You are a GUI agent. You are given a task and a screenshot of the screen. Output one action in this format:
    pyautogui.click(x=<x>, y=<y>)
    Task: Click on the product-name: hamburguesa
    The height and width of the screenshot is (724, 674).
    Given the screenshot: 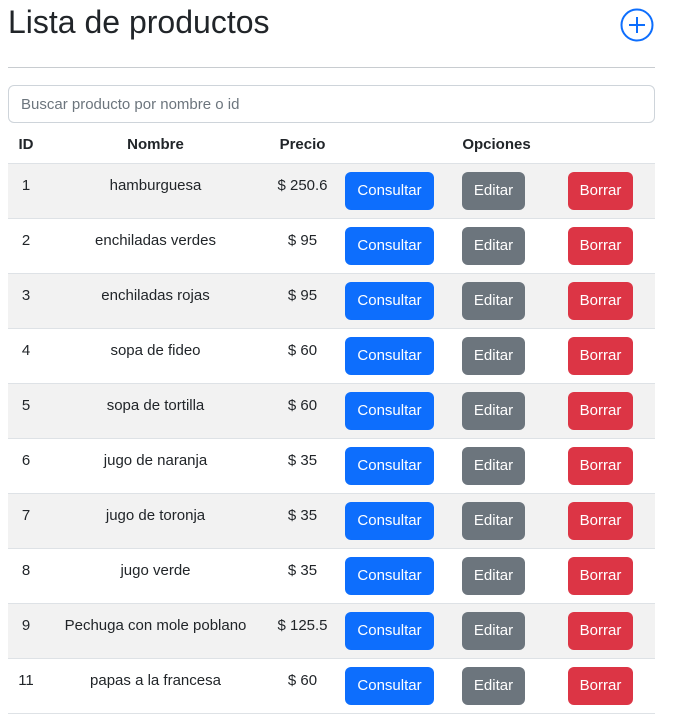 What is the action you would take?
    pyautogui.click(x=155, y=191)
    